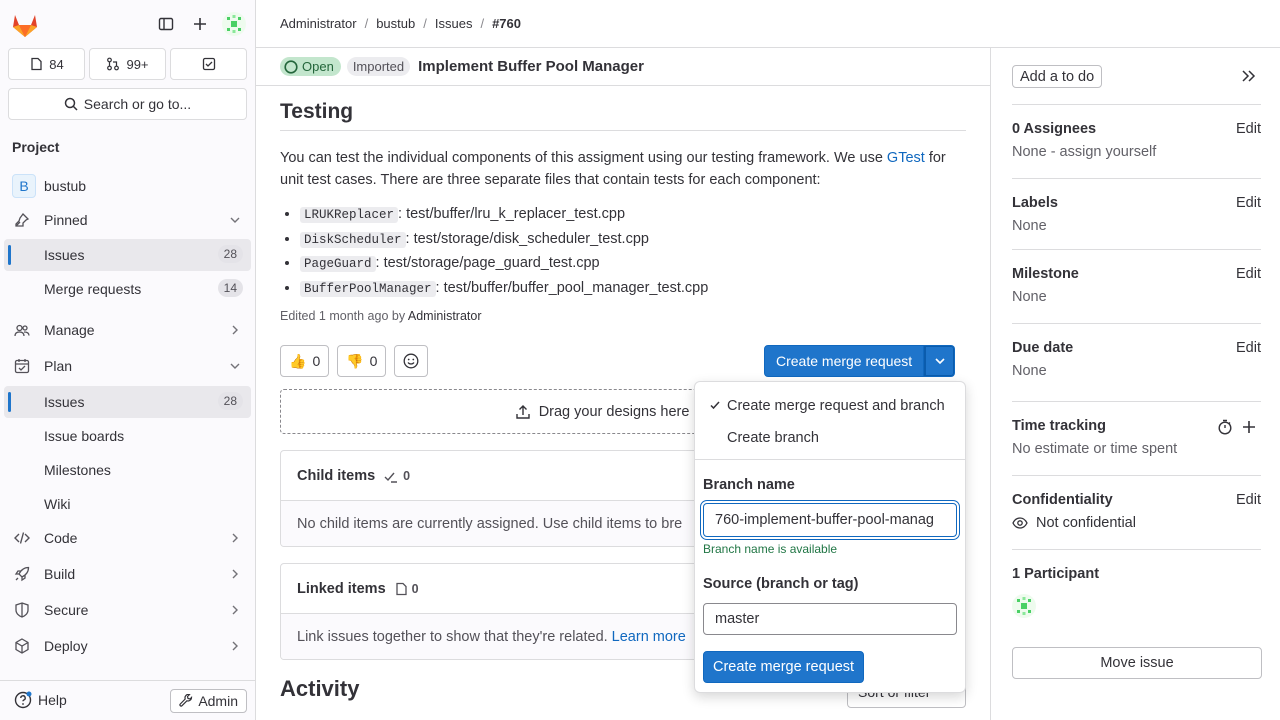 The image size is (1280, 720). I want to click on thumbs-down-icon: 👎, so click(355, 360).